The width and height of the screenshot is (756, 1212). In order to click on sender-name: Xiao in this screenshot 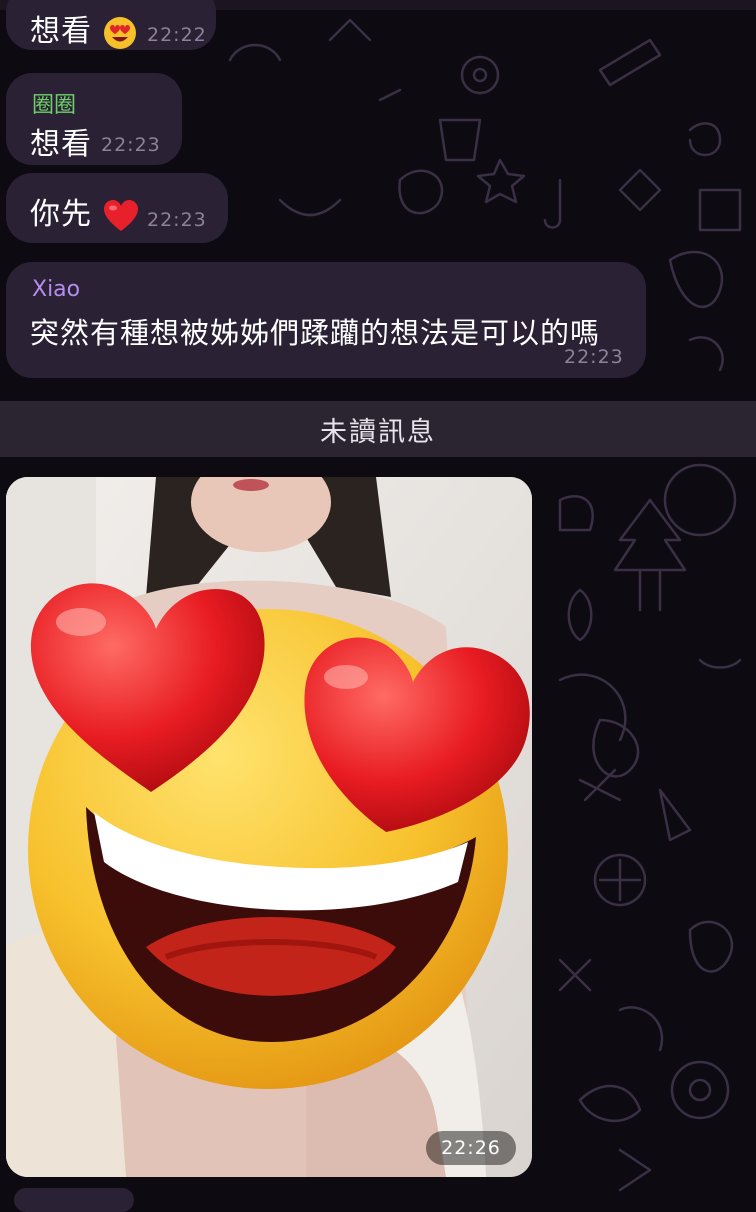, I will do `click(56, 289)`.